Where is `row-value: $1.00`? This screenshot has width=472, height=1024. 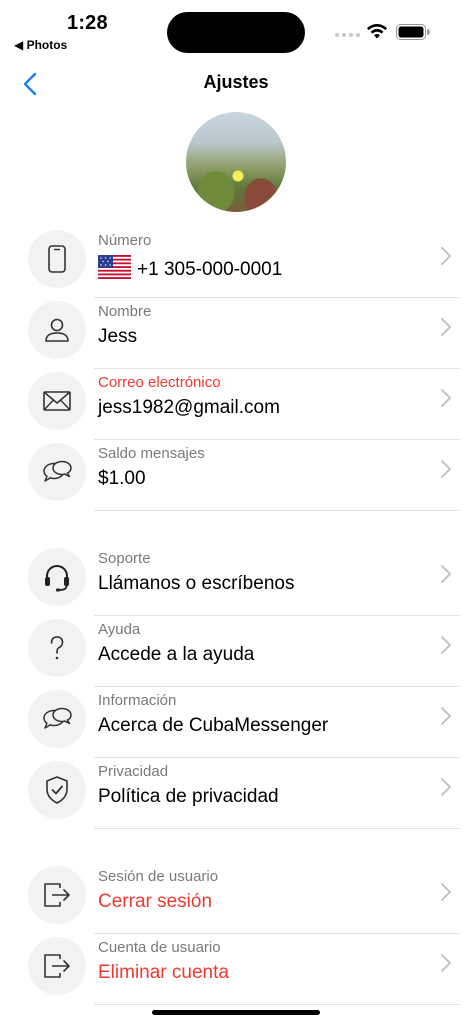 row-value: $1.00 is located at coordinates (122, 478).